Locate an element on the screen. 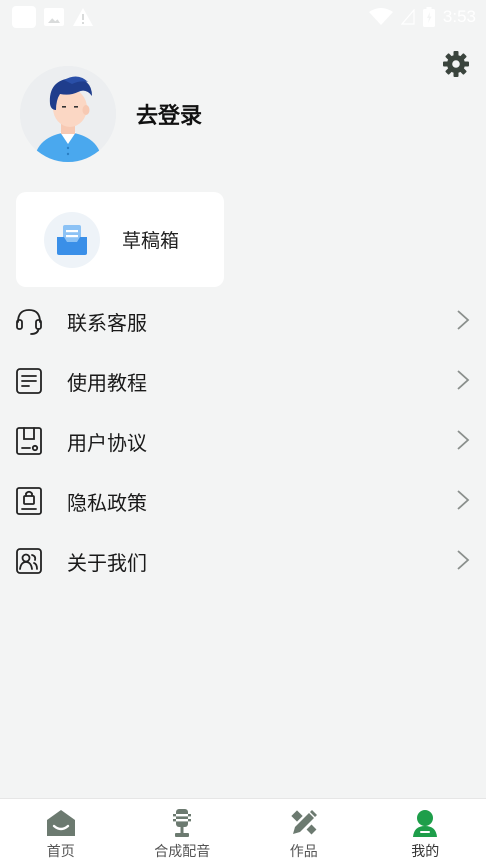 The height and width of the screenshot is (864, 486). inbox-icon is located at coordinates (72, 239).